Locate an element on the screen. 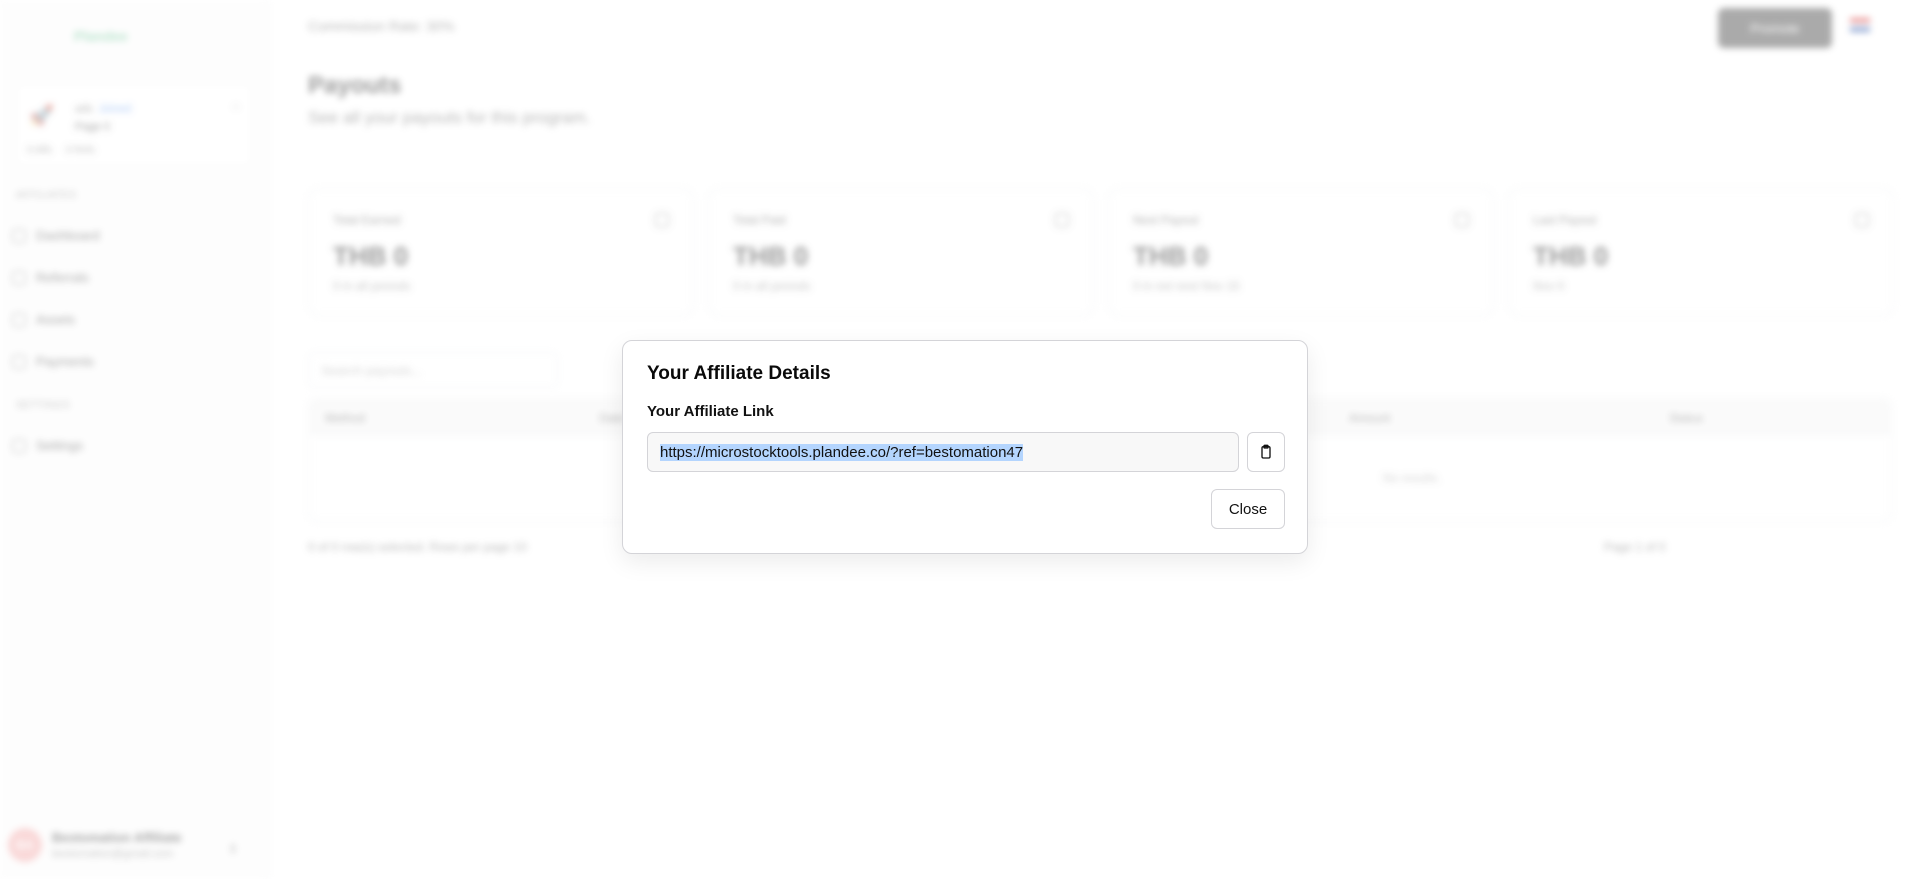 This screenshot has width=1907, height=879. clipboard-icon is located at coordinates (1266, 451).